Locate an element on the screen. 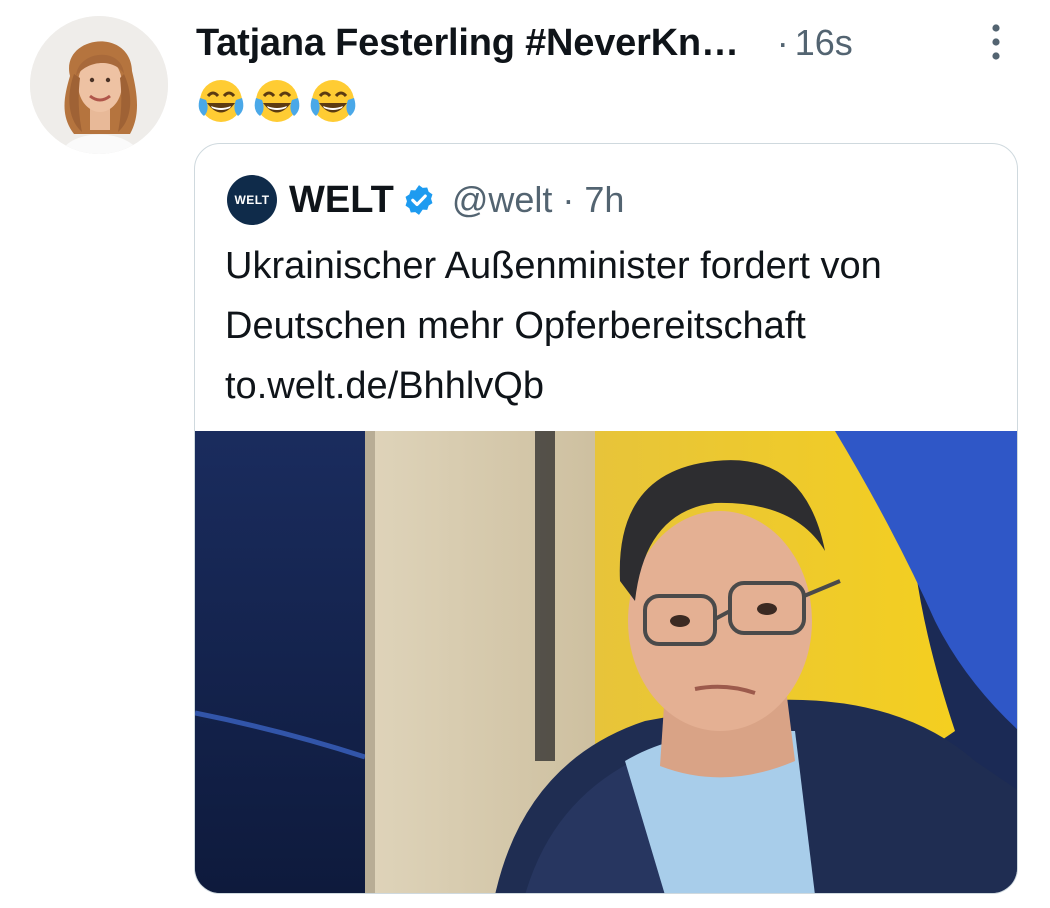  quoted-timestamp: 7h is located at coordinates (604, 200).